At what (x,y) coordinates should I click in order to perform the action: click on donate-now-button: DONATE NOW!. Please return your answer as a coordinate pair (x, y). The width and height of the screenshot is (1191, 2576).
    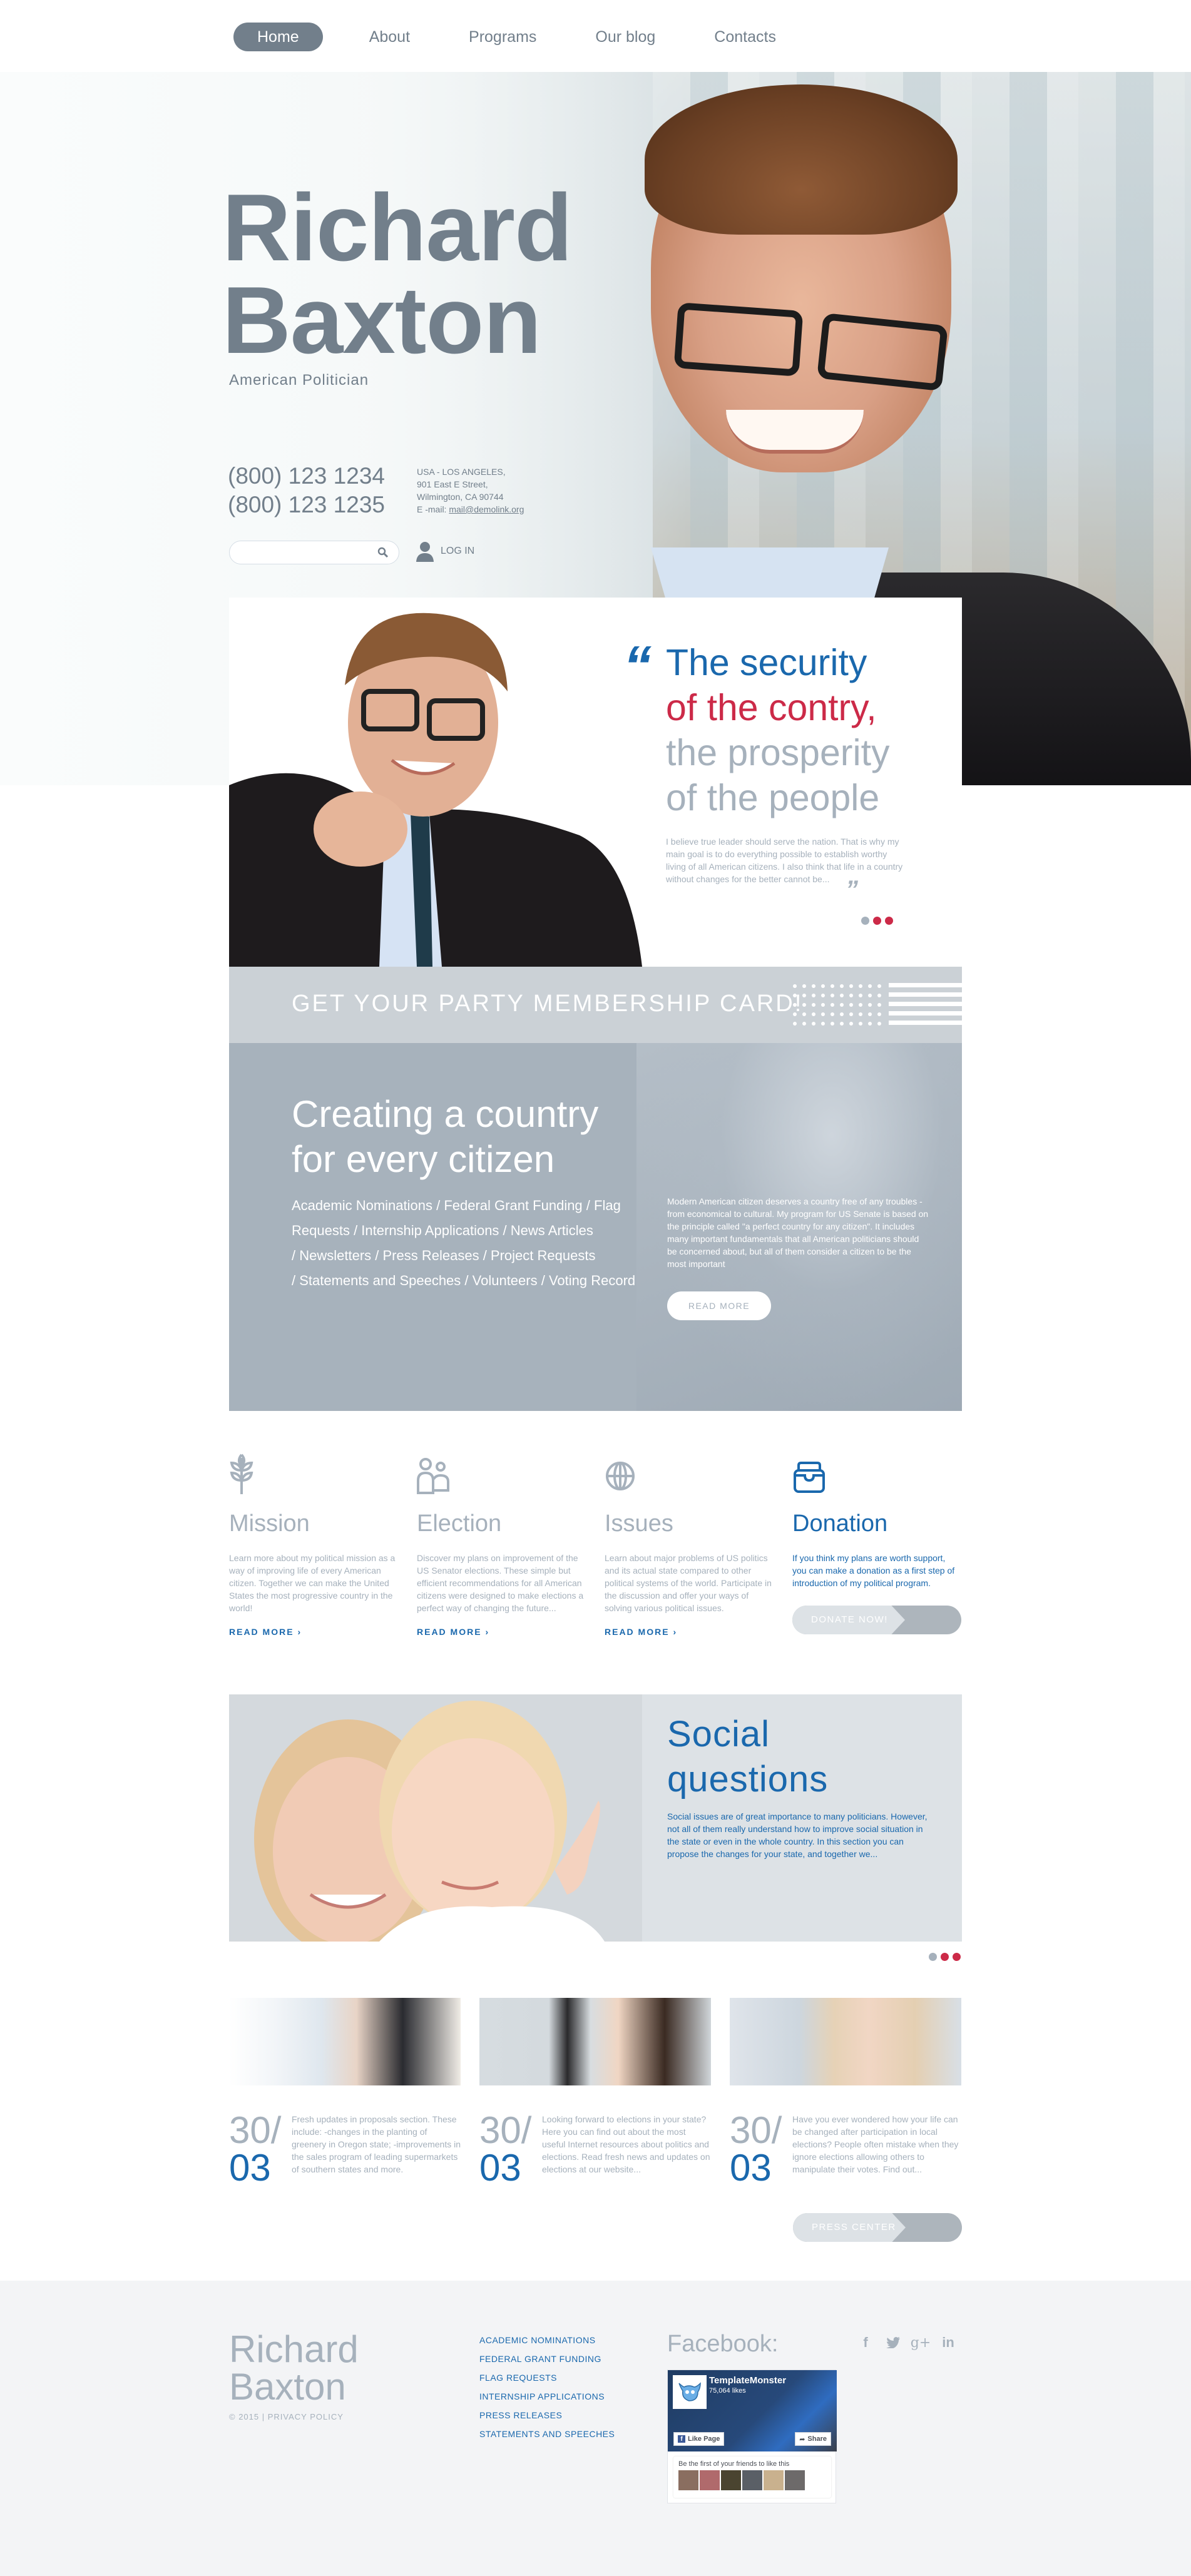
    Looking at the image, I should click on (876, 1620).